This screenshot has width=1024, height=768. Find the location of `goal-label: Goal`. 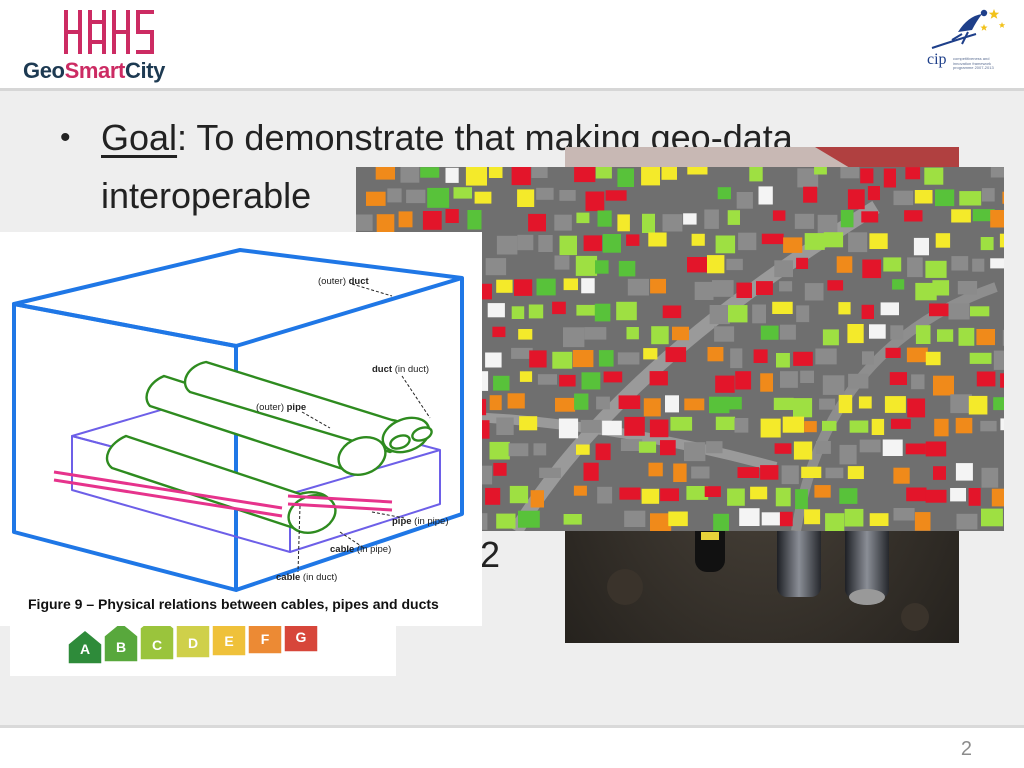

goal-label: Goal is located at coordinates (139, 137).